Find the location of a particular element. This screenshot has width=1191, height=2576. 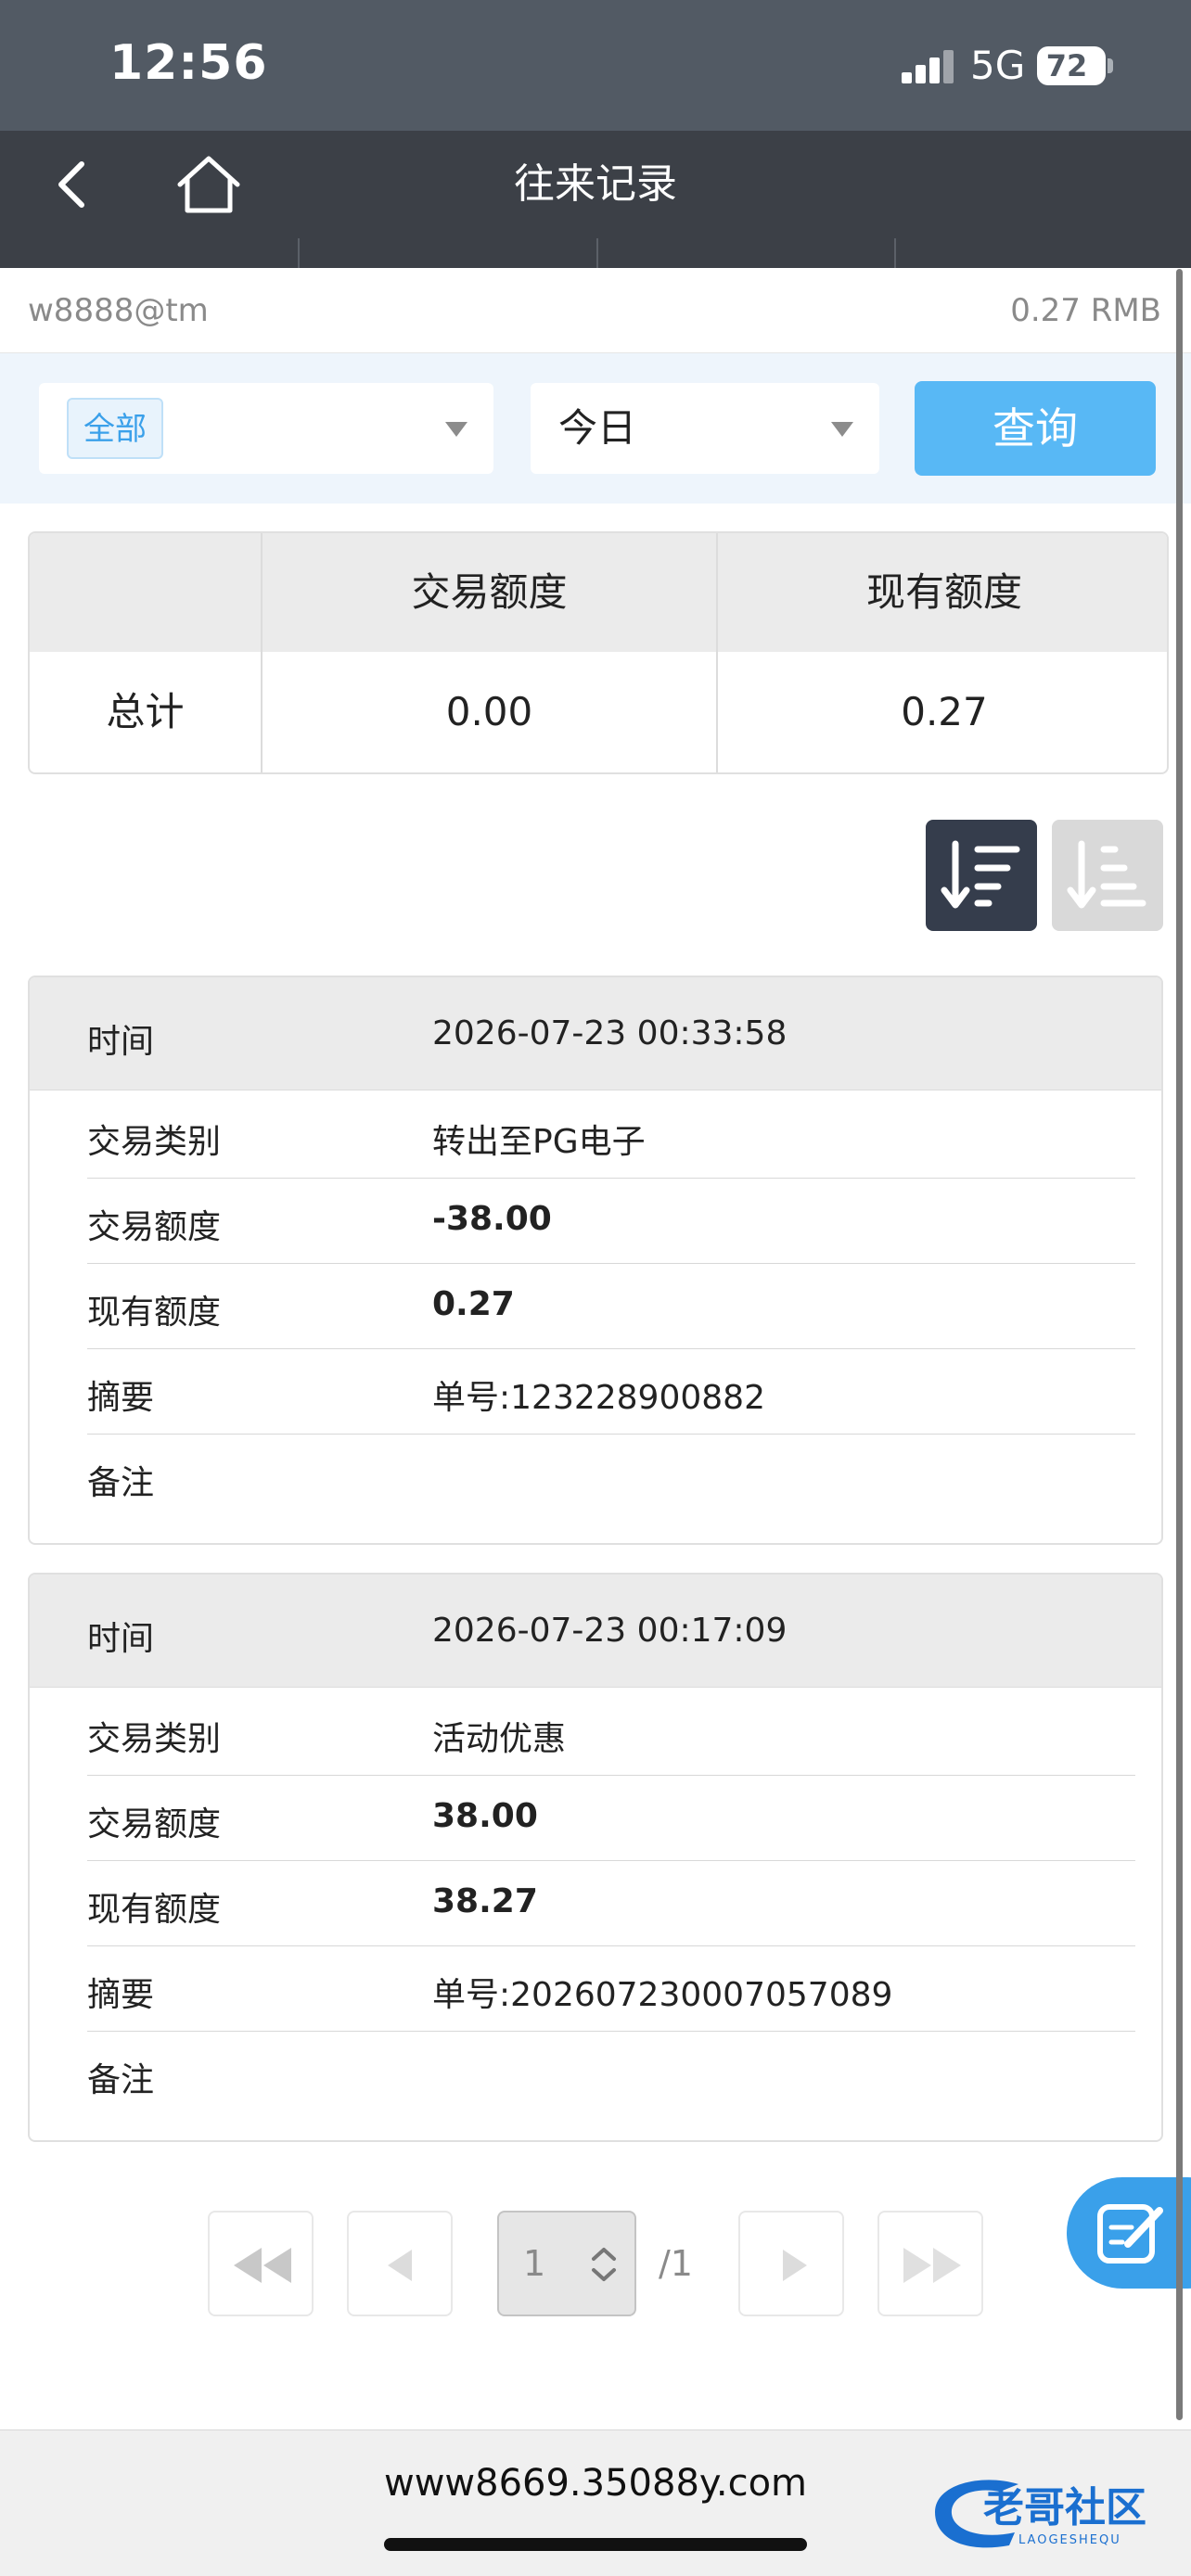

sort-descending-icon is located at coordinates (981, 874).